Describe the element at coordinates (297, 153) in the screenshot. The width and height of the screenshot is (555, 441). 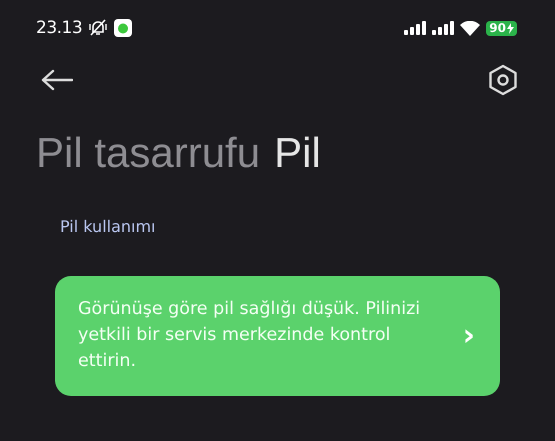
I see `page-title: Pil` at that location.